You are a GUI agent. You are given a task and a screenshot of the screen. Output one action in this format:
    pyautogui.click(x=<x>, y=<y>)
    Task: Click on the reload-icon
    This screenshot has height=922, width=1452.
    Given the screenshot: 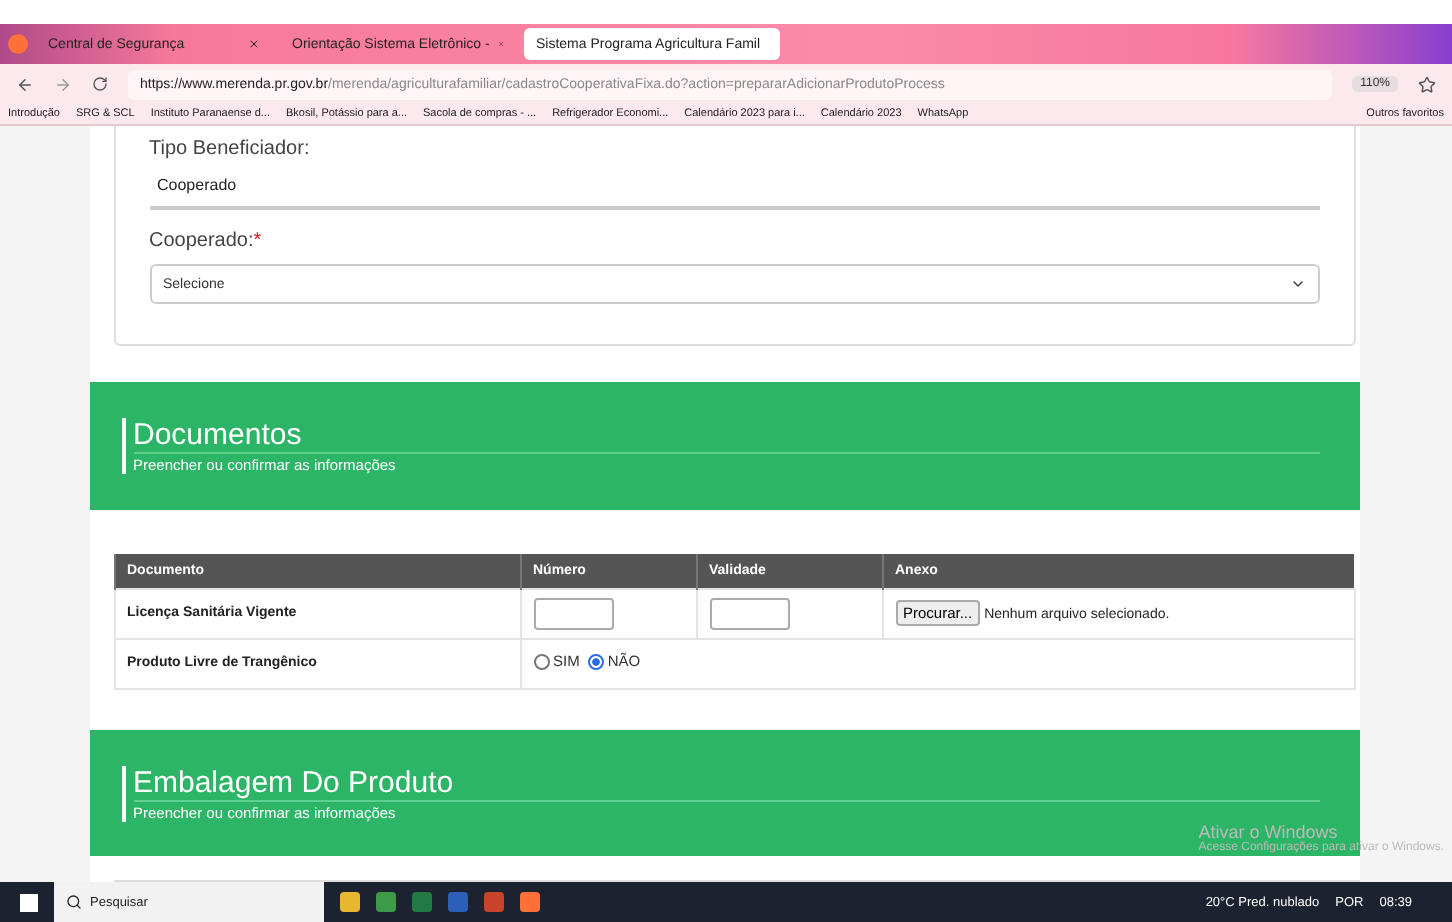 What is the action you would take?
    pyautogui.click(x=100, y=84)
    